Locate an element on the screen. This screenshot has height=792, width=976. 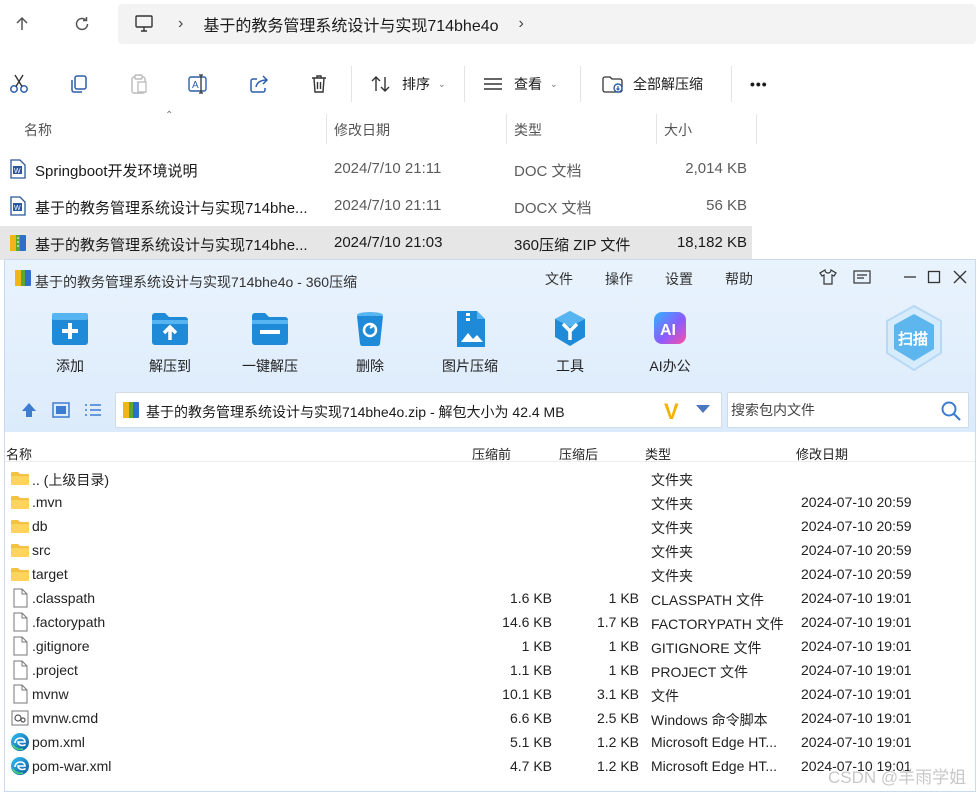
menu-settings: 设置 is located at coordinates (679, 279).